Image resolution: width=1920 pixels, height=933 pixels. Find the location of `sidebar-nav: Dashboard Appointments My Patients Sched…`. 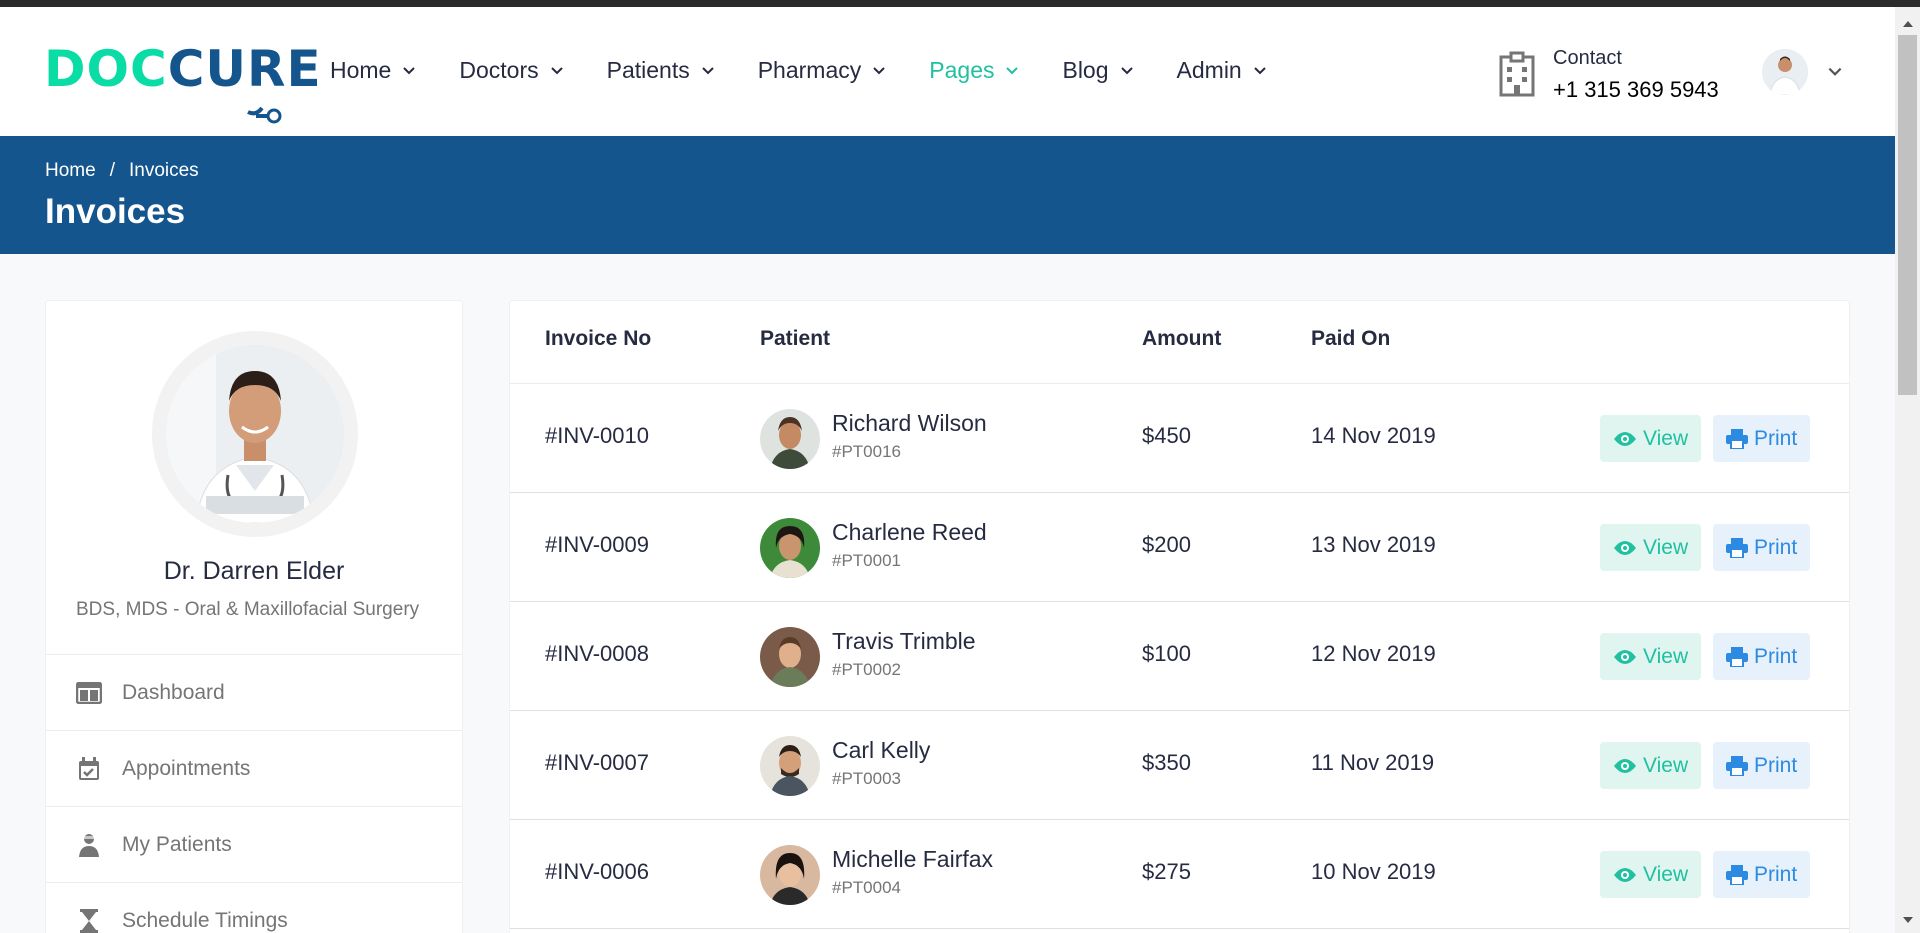

sidebar-nav: Dashboard Appointments My Patients Sched… is located at coordinates (254, 793).